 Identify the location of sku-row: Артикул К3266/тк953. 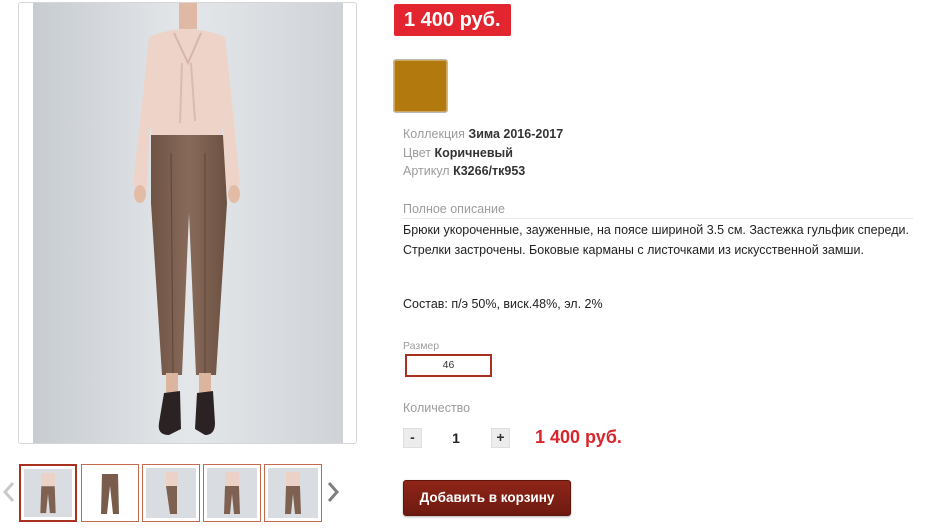
(483, 171).